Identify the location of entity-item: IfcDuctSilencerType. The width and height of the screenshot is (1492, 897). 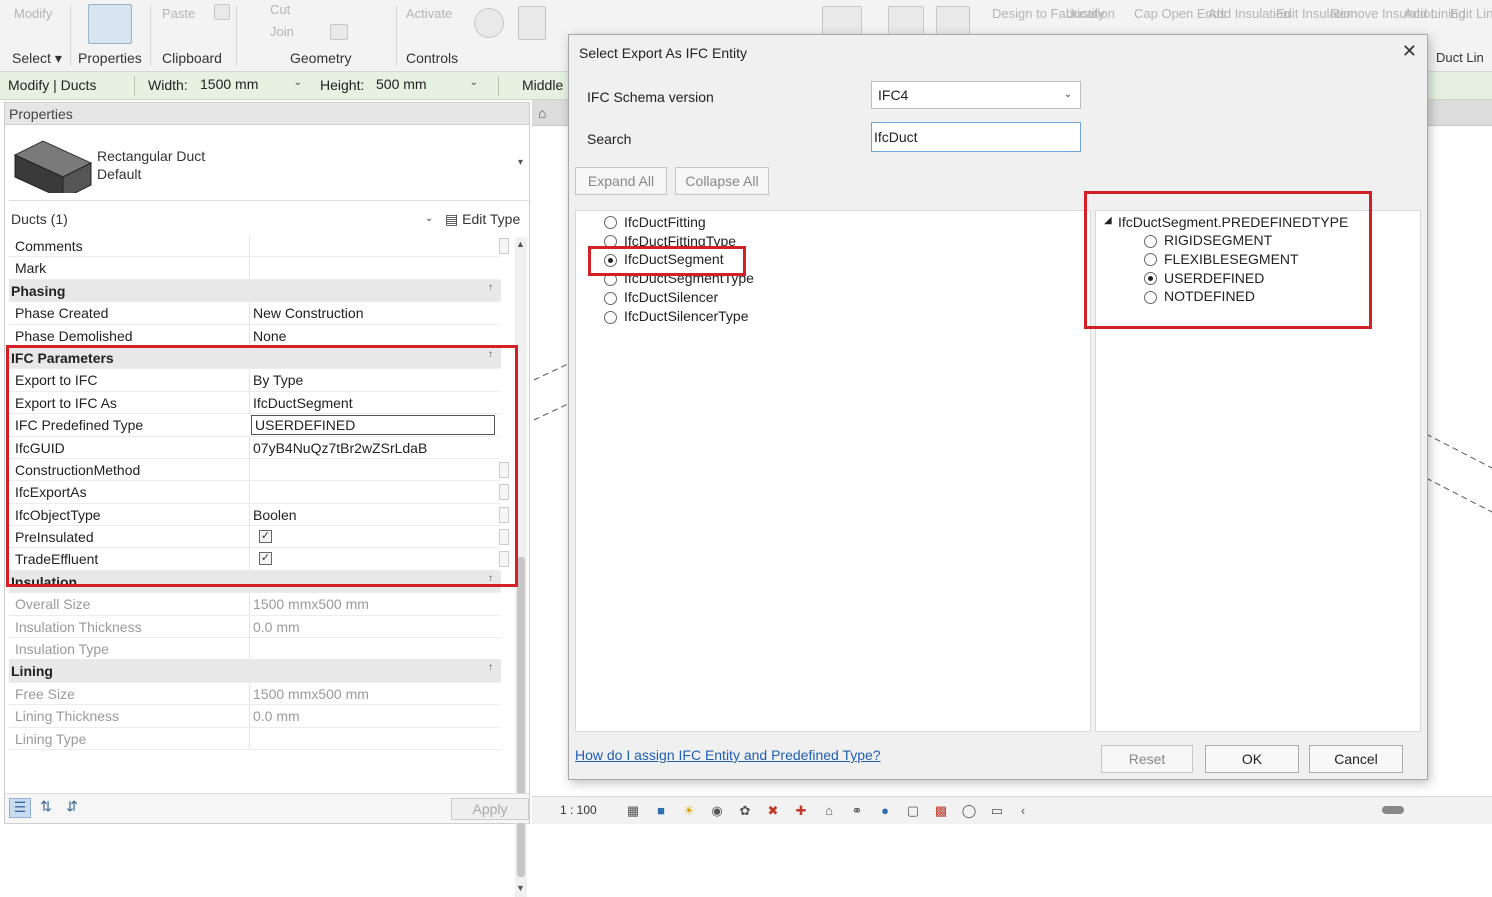
(686, 316).